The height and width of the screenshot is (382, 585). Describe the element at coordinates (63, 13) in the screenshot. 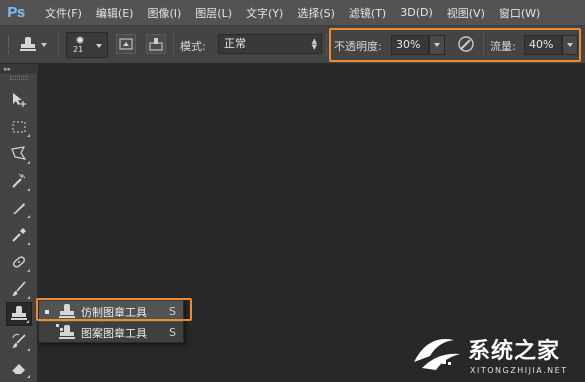

I see `menu-file: 文件(F)` at that location.